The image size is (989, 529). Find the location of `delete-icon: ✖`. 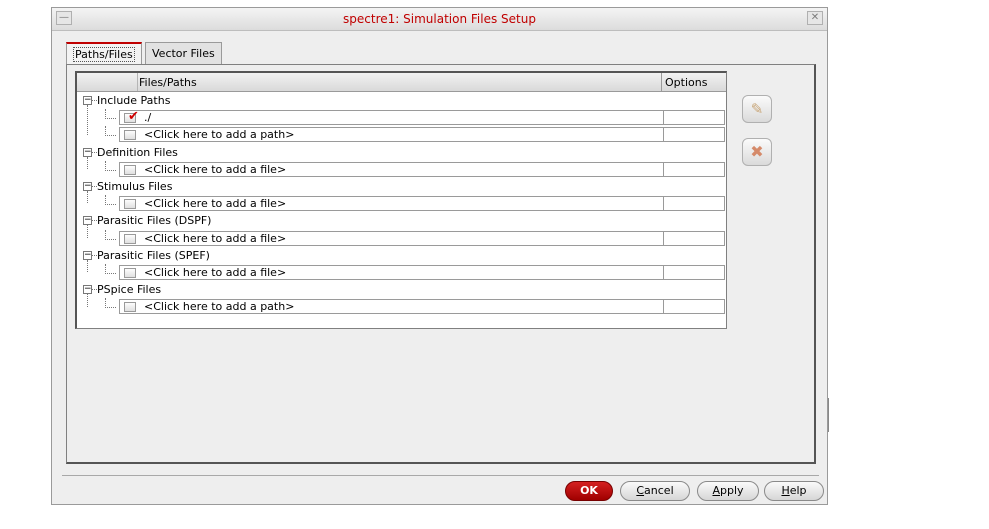

delete-icon: ✖ is located at coordinates (757, 151).